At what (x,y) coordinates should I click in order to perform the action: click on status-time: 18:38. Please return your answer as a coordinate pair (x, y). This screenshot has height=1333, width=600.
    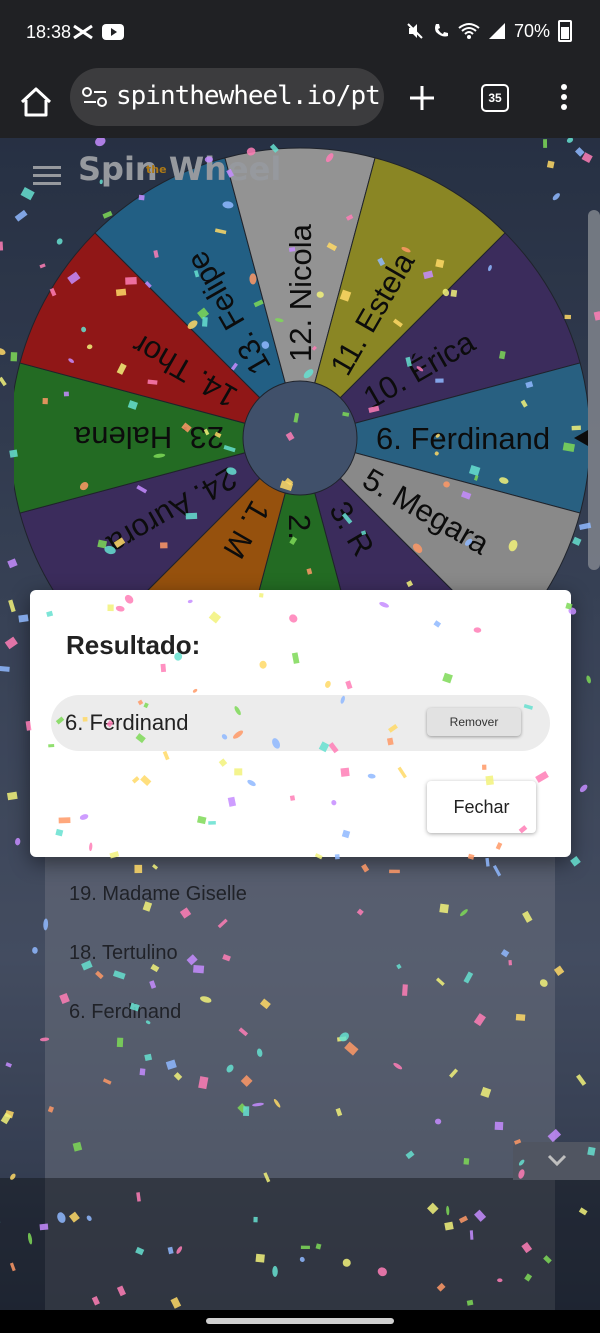
    Looking at the image, I should click on (49, 32).